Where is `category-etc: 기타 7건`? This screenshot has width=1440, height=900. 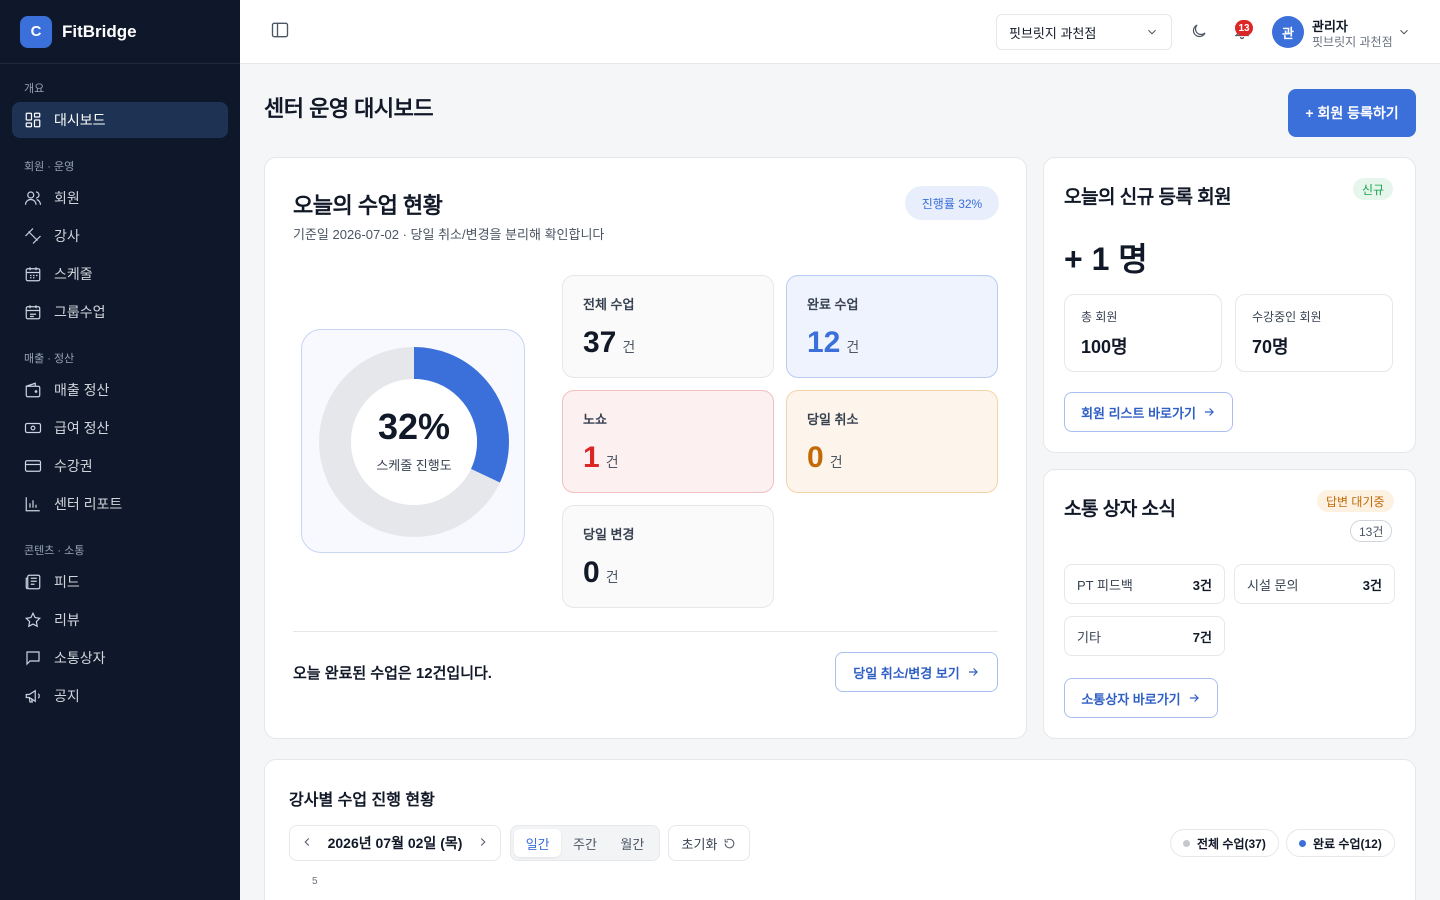
category-etc: 기타 7건 is located at coordinates (1144, 636).